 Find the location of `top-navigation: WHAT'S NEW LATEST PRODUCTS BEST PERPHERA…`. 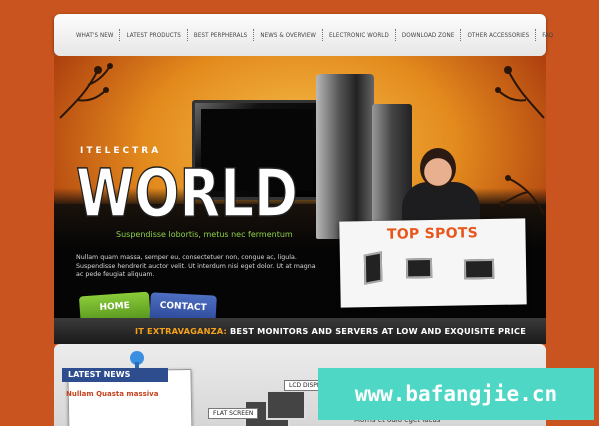

top-navigation: WHAT'S NEW LATEST PRODUCTS BEST PERPHERA… is located at coordinates (303, 35).